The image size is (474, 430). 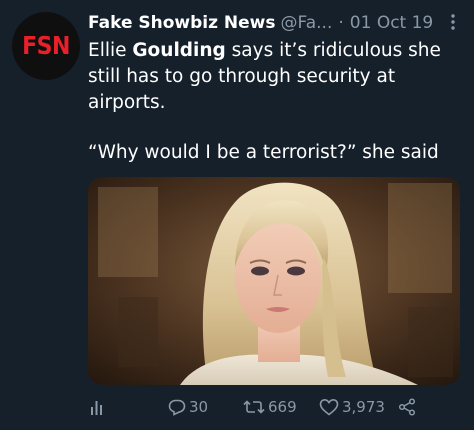 I want to click on action-bar: 30 669 3,973, so click(x=278, y=407).